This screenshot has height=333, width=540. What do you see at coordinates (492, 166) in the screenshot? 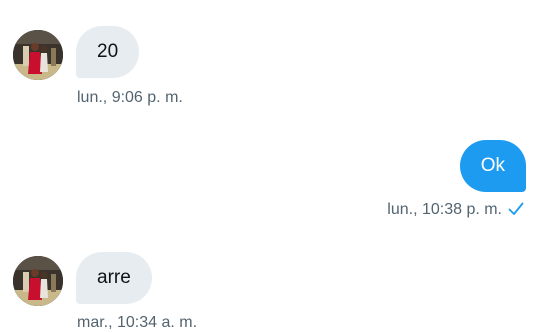
I see `message-bubble-outgoing: Ok` at bounding box center [492, 166].